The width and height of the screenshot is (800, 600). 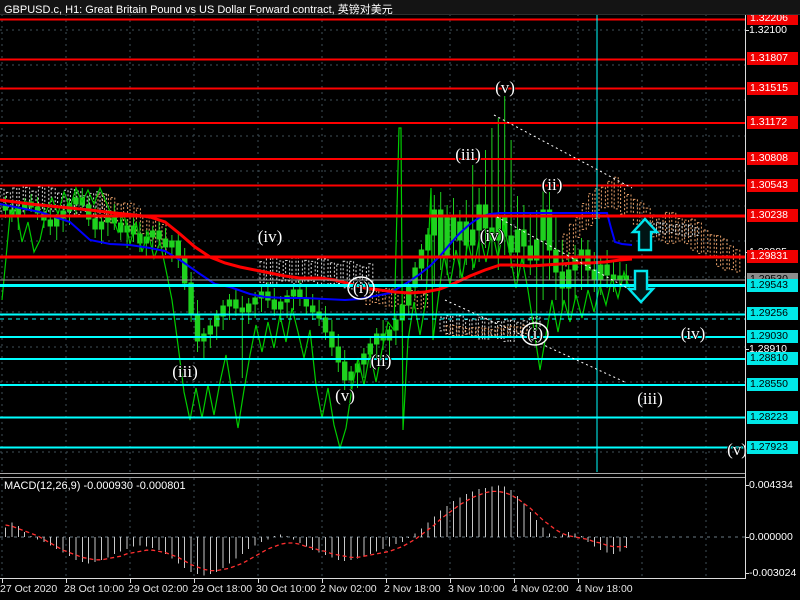 What do you see at coordinates (563, 151) in the screenshot?
I see `trendline` at bounding box center [563, 151].